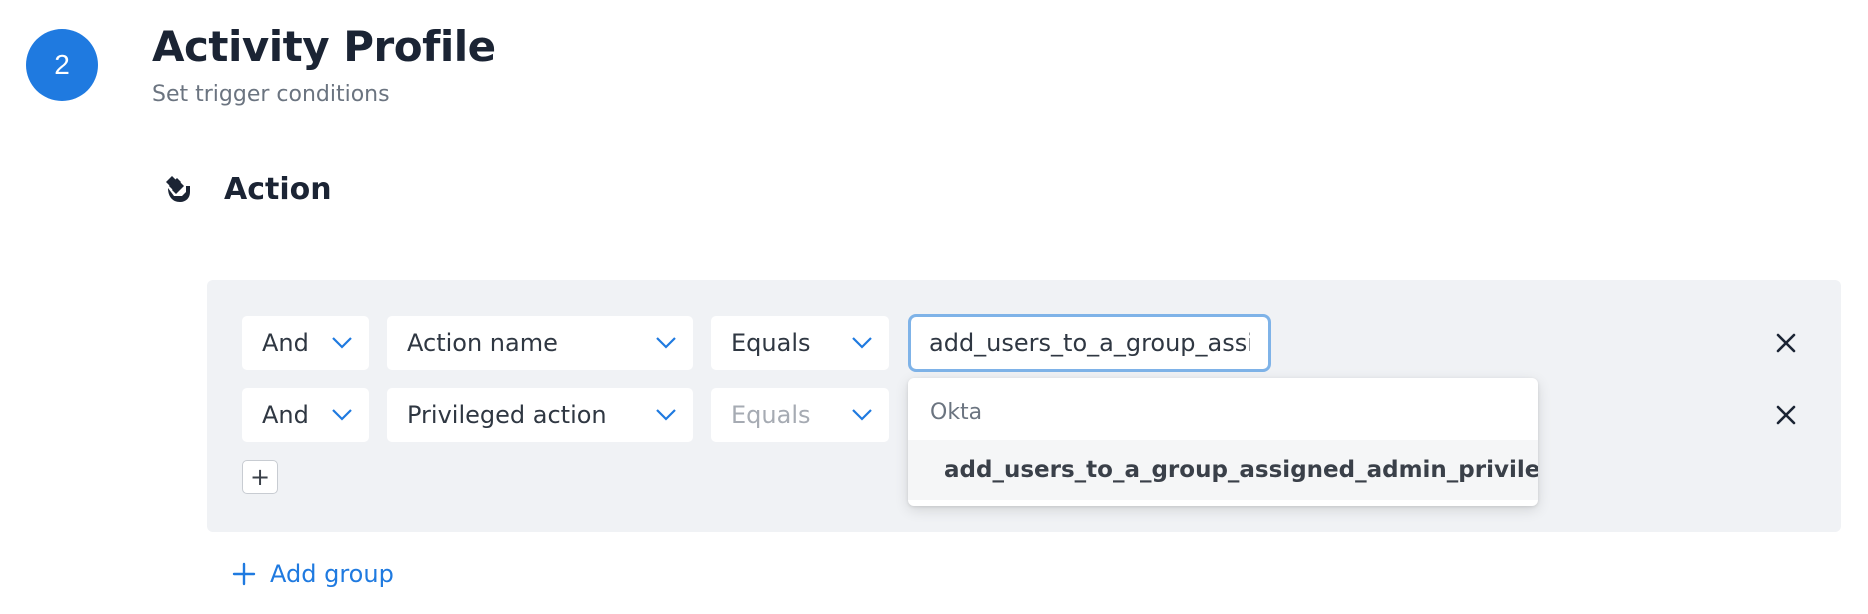 Image resolution: width=1868 pixels, height=614 pixels. I want to click on row1-connector-select: And, so click(305, 343).